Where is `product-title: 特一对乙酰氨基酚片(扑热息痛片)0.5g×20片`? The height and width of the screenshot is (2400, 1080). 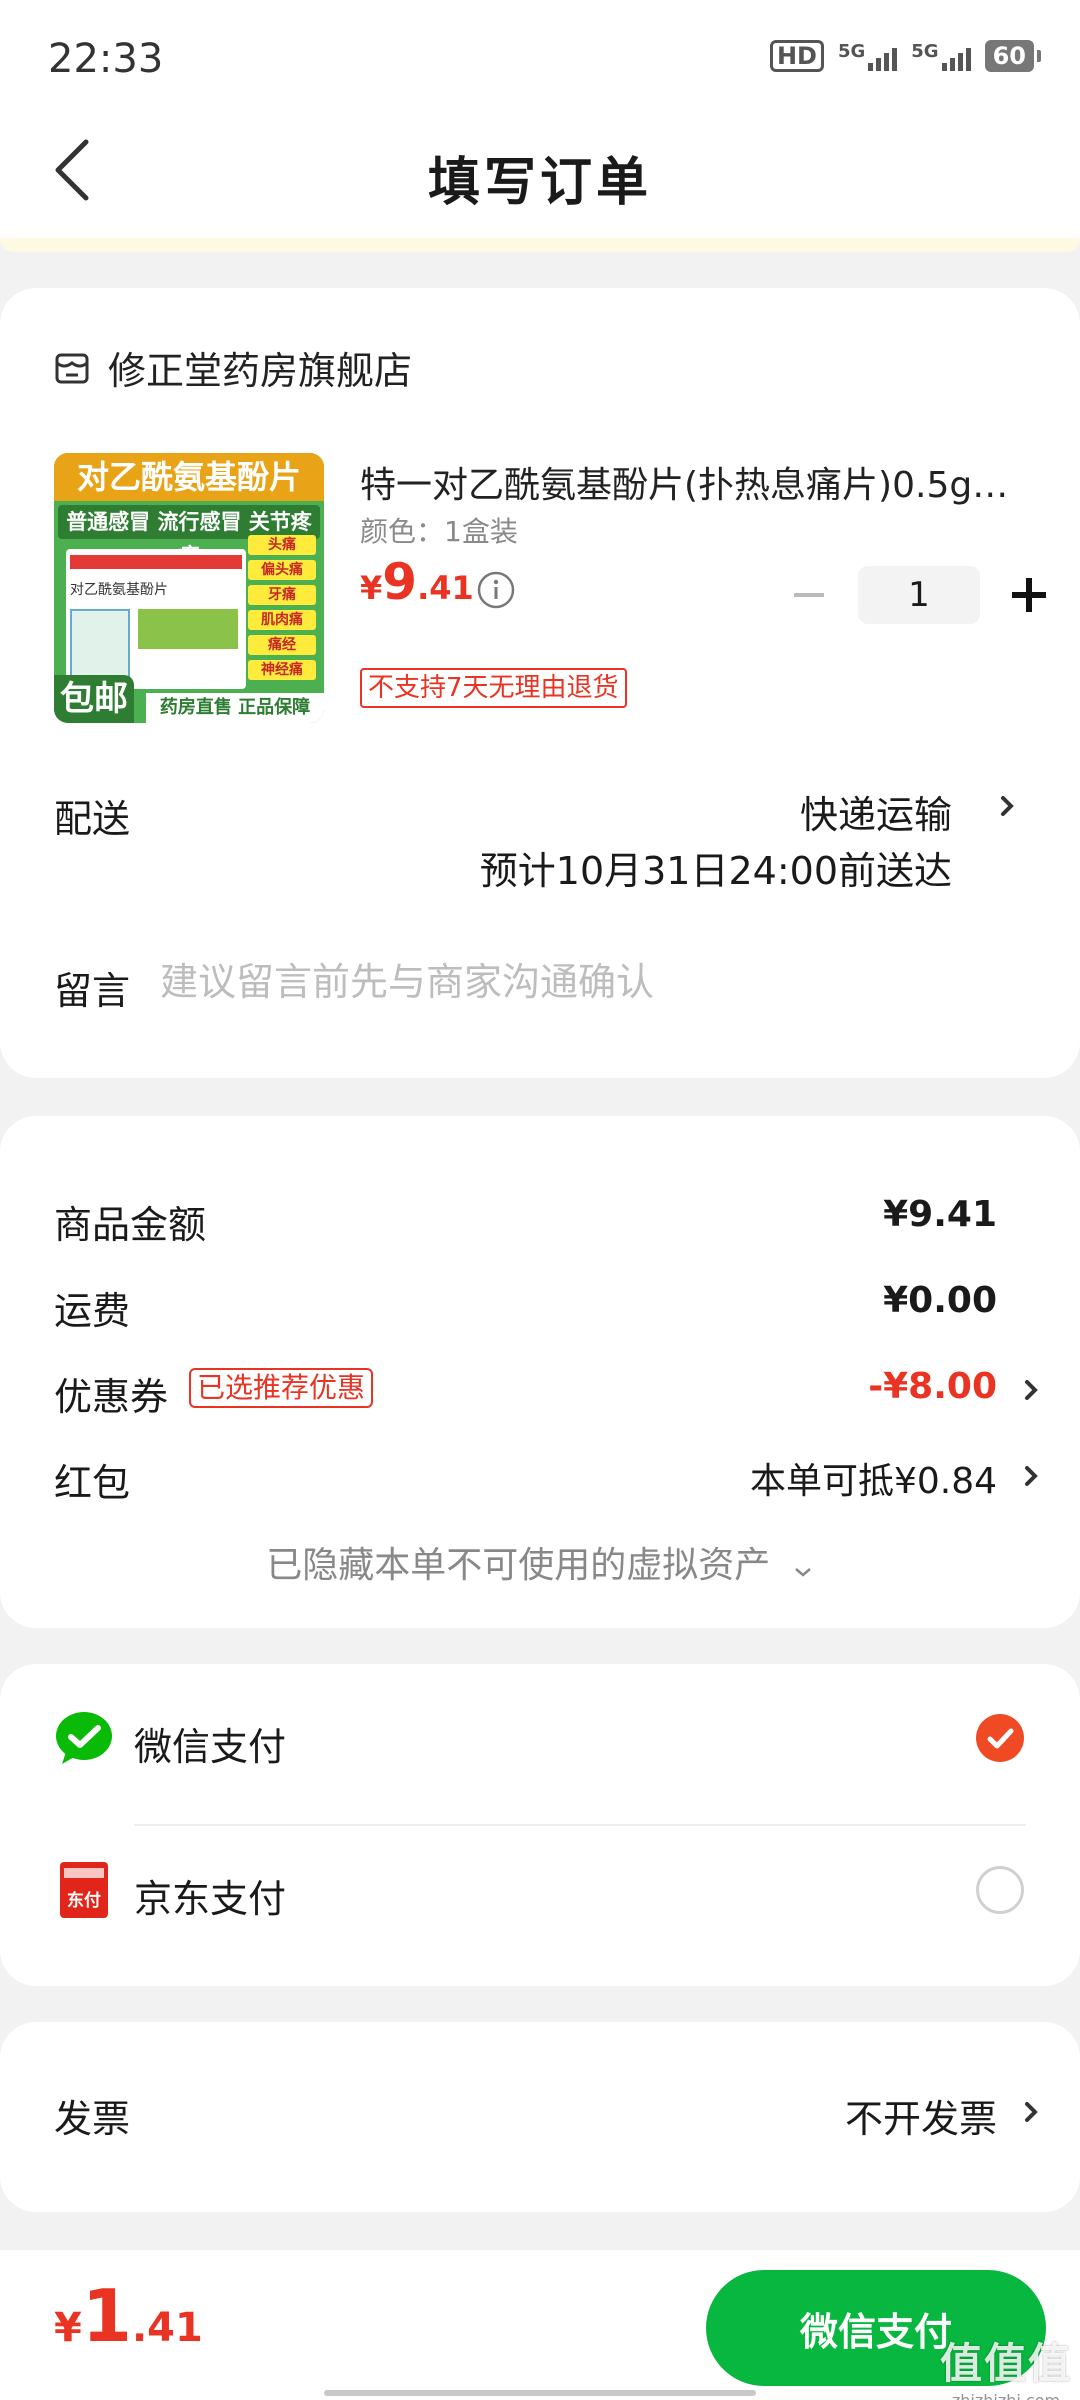
product-title: 特一对乙酰氨基酚片(扑热息痛片)0.5g×20片 is located at coordinates (690, 482).